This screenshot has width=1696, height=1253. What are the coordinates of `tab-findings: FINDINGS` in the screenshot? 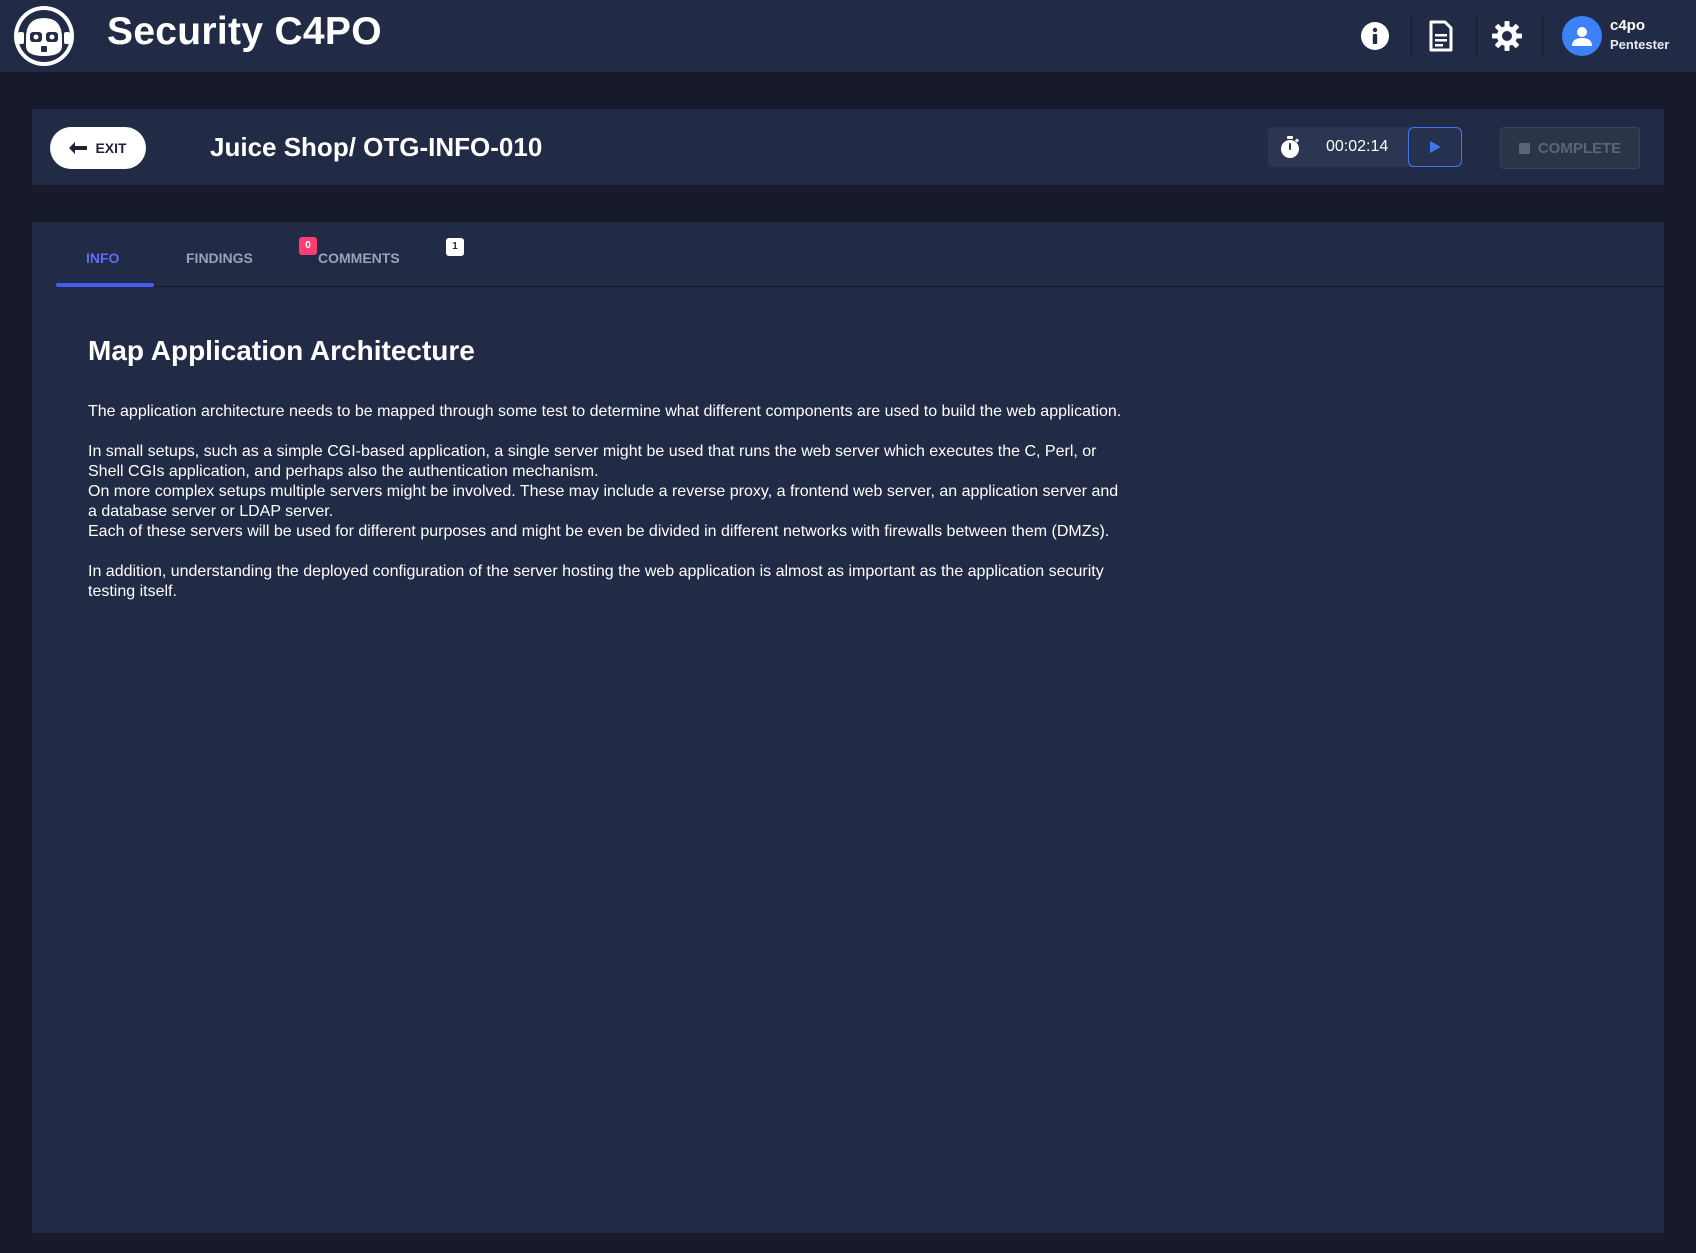 It's located at (219, 258).